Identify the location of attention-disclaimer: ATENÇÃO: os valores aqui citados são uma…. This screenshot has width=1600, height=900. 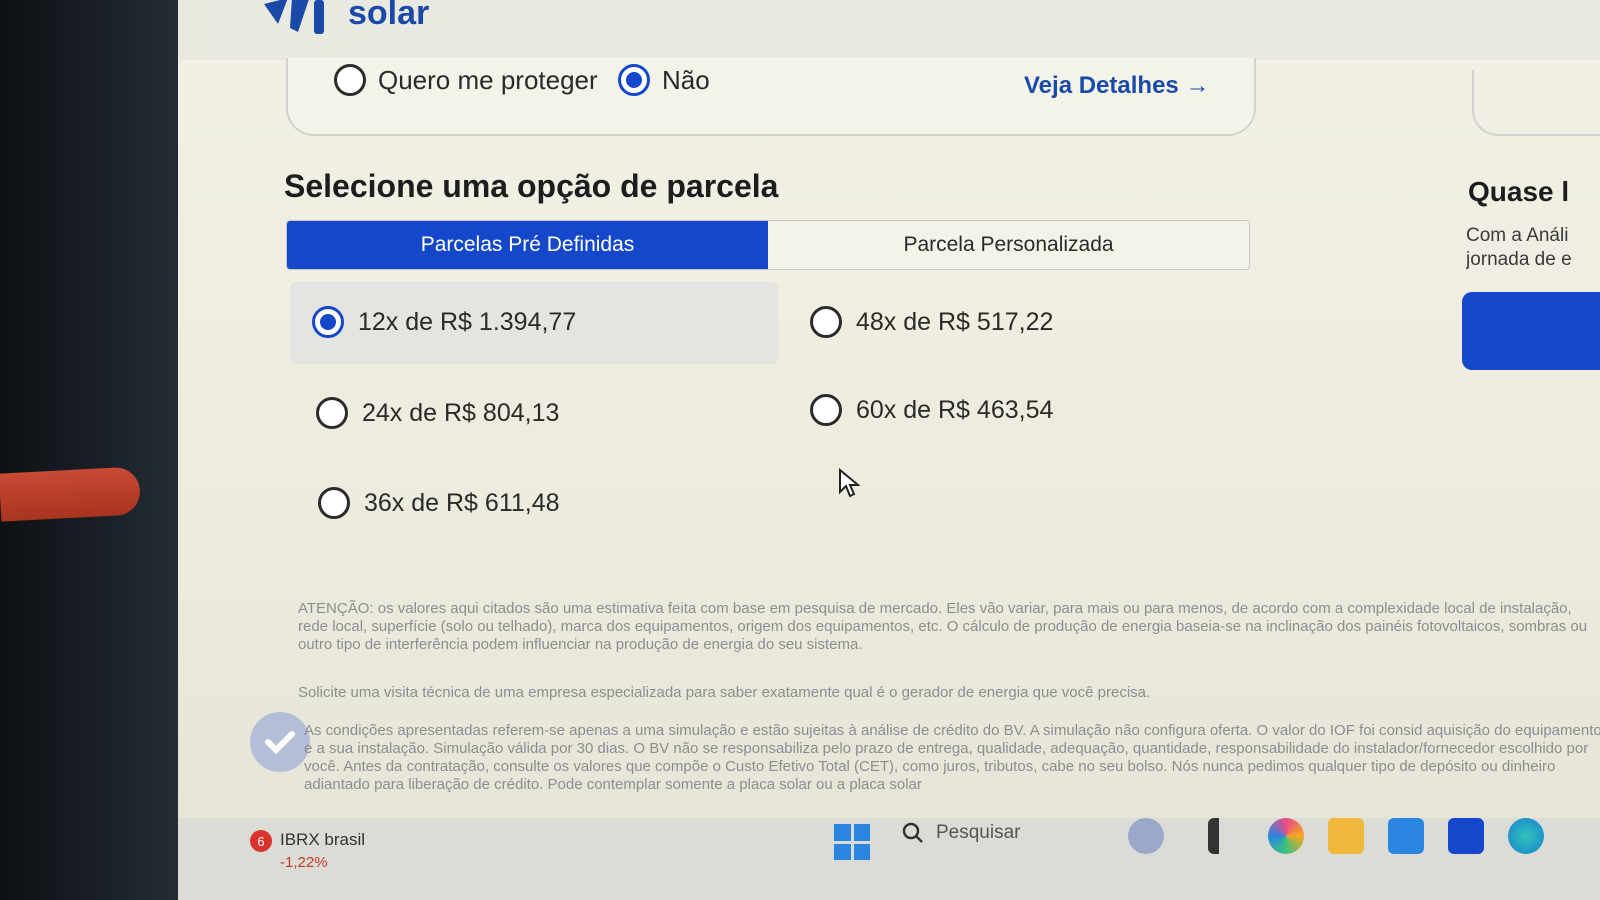
(943, 626).